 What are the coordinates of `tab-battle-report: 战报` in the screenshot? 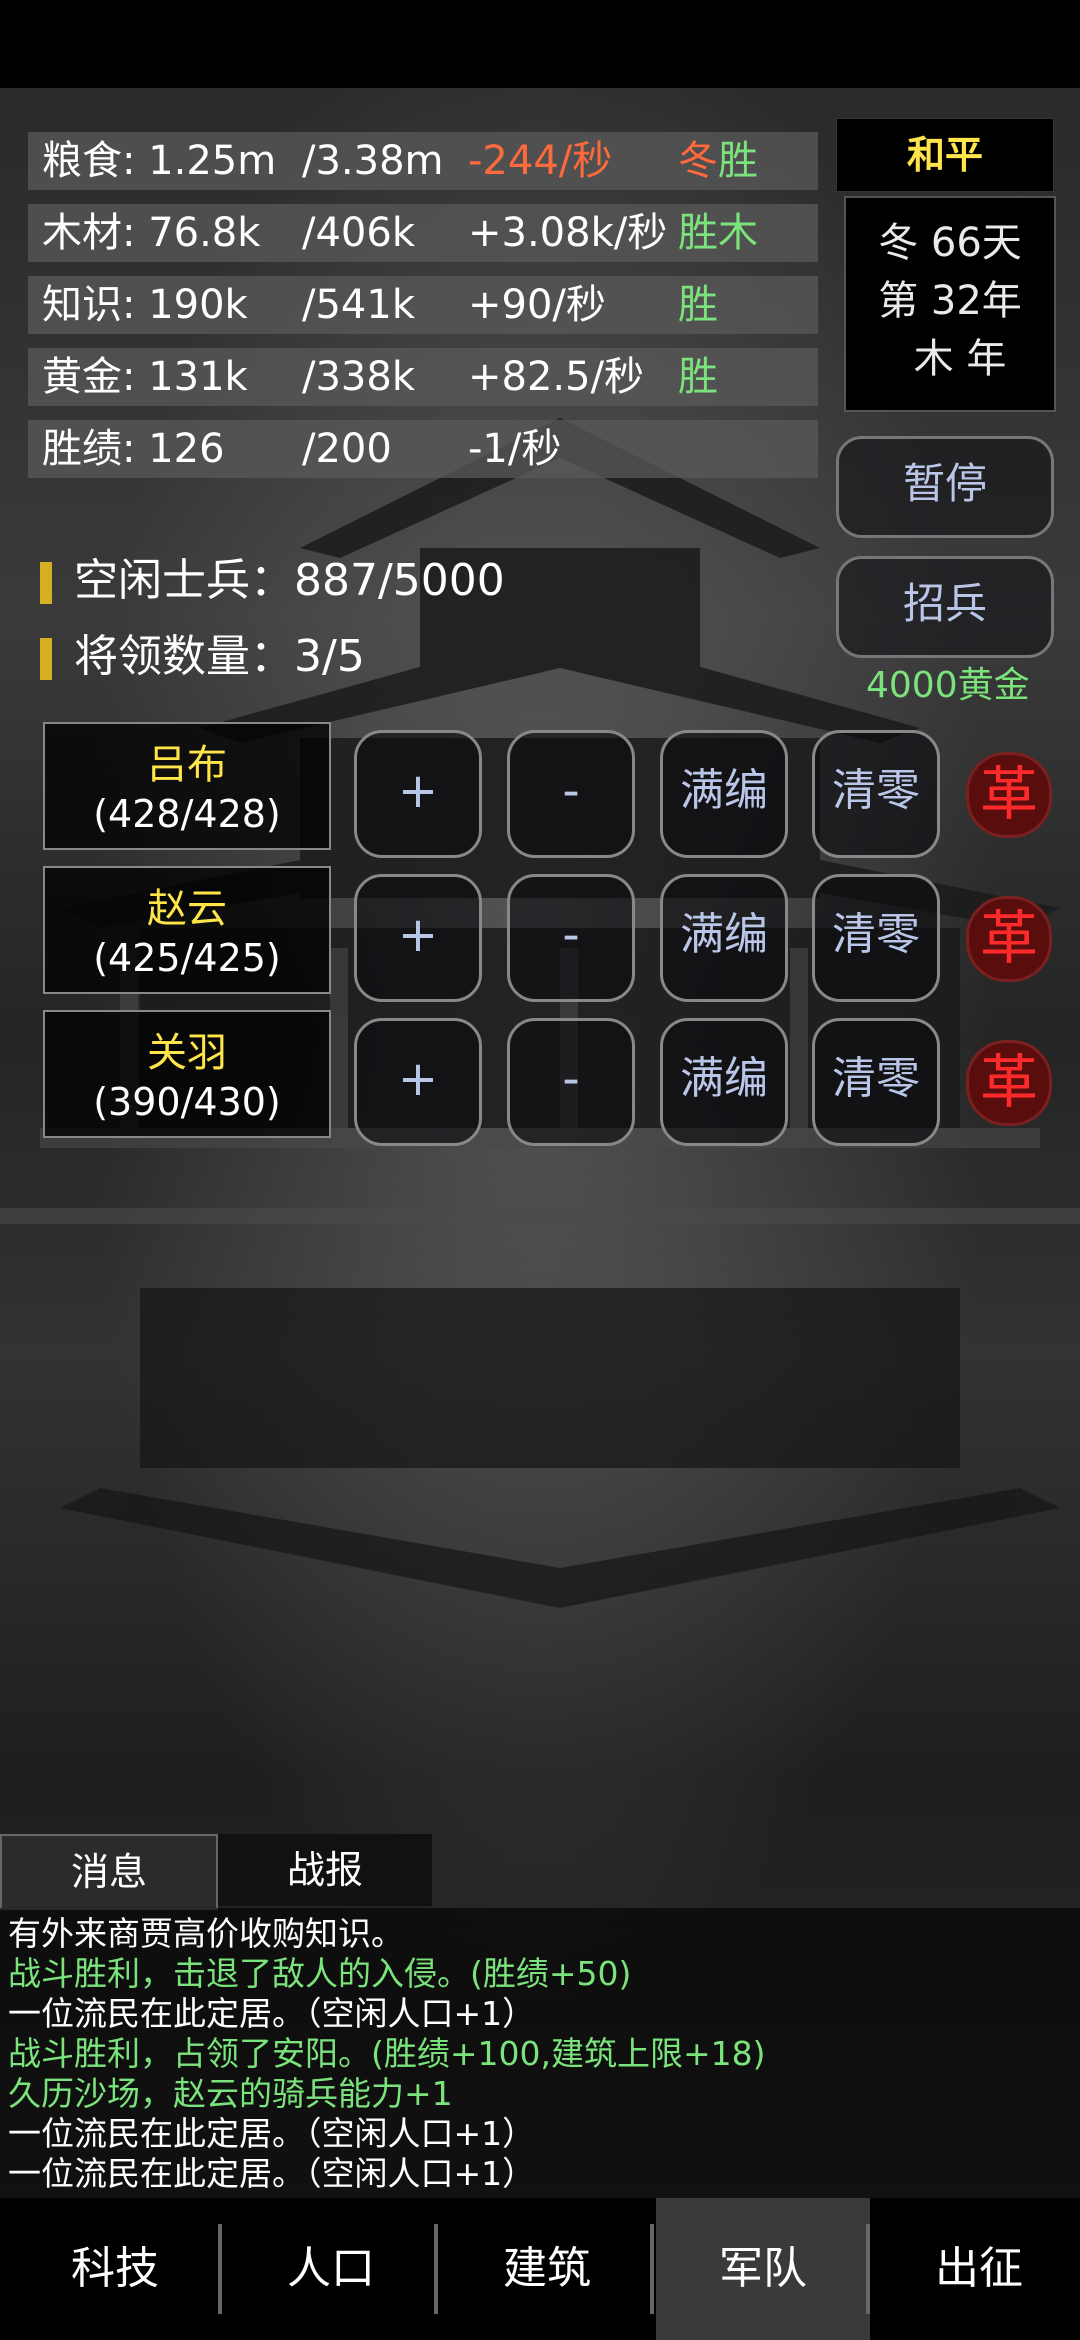 It's located at (325, 1870).